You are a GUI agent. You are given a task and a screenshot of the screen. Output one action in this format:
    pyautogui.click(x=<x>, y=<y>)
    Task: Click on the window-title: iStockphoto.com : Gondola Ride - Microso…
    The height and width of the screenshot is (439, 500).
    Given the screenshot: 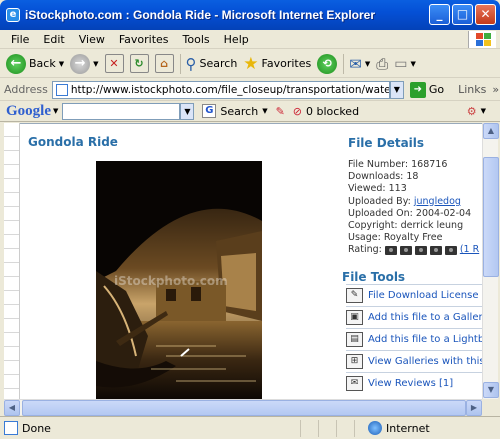 What is the action you would take?
    pyautogui.click(x=200, y=15)
    